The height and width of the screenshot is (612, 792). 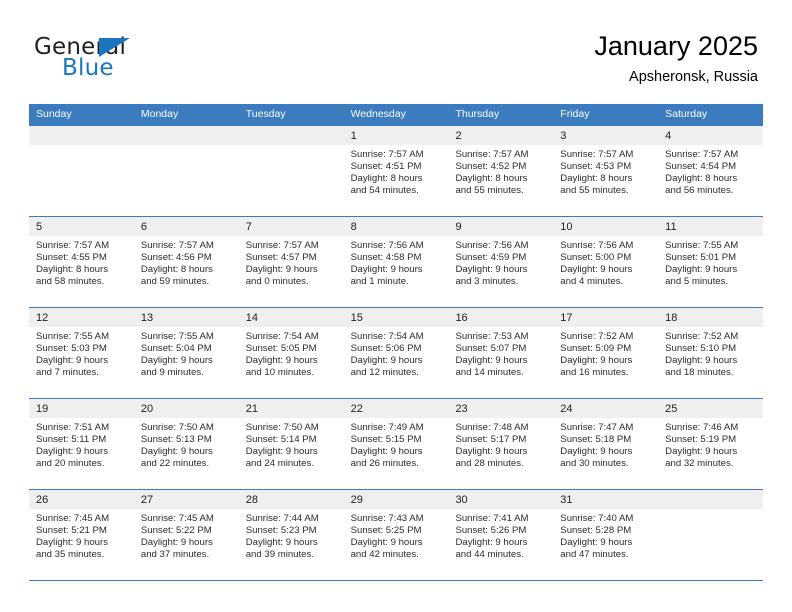 What do you see at coordinates (387, 427) in the screenshot?
I see `sunrise-text: Sunrise: 7:49 AM` at bounding box center [387, 427].